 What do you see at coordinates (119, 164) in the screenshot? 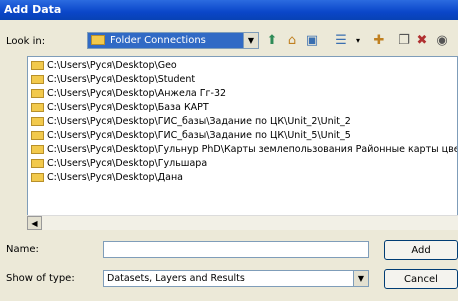
I see `list-item: C:\Users\Руся\Desktop\Гульшара` at bounding box center [119, 164].